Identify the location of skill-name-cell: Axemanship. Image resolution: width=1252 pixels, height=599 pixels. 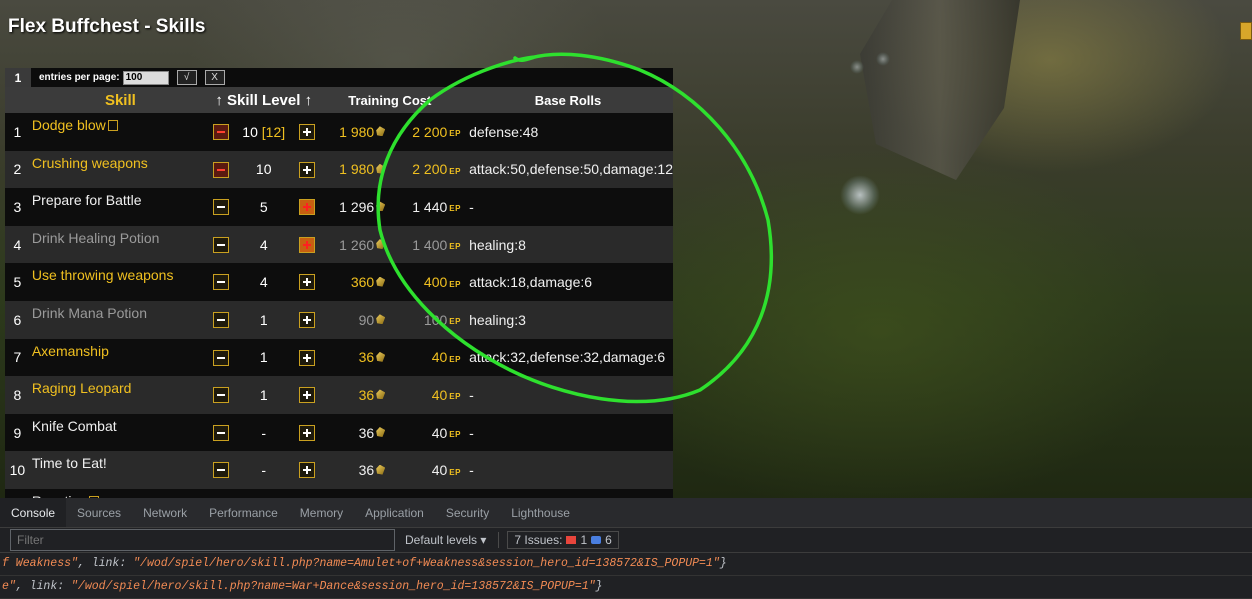
(120, 357).